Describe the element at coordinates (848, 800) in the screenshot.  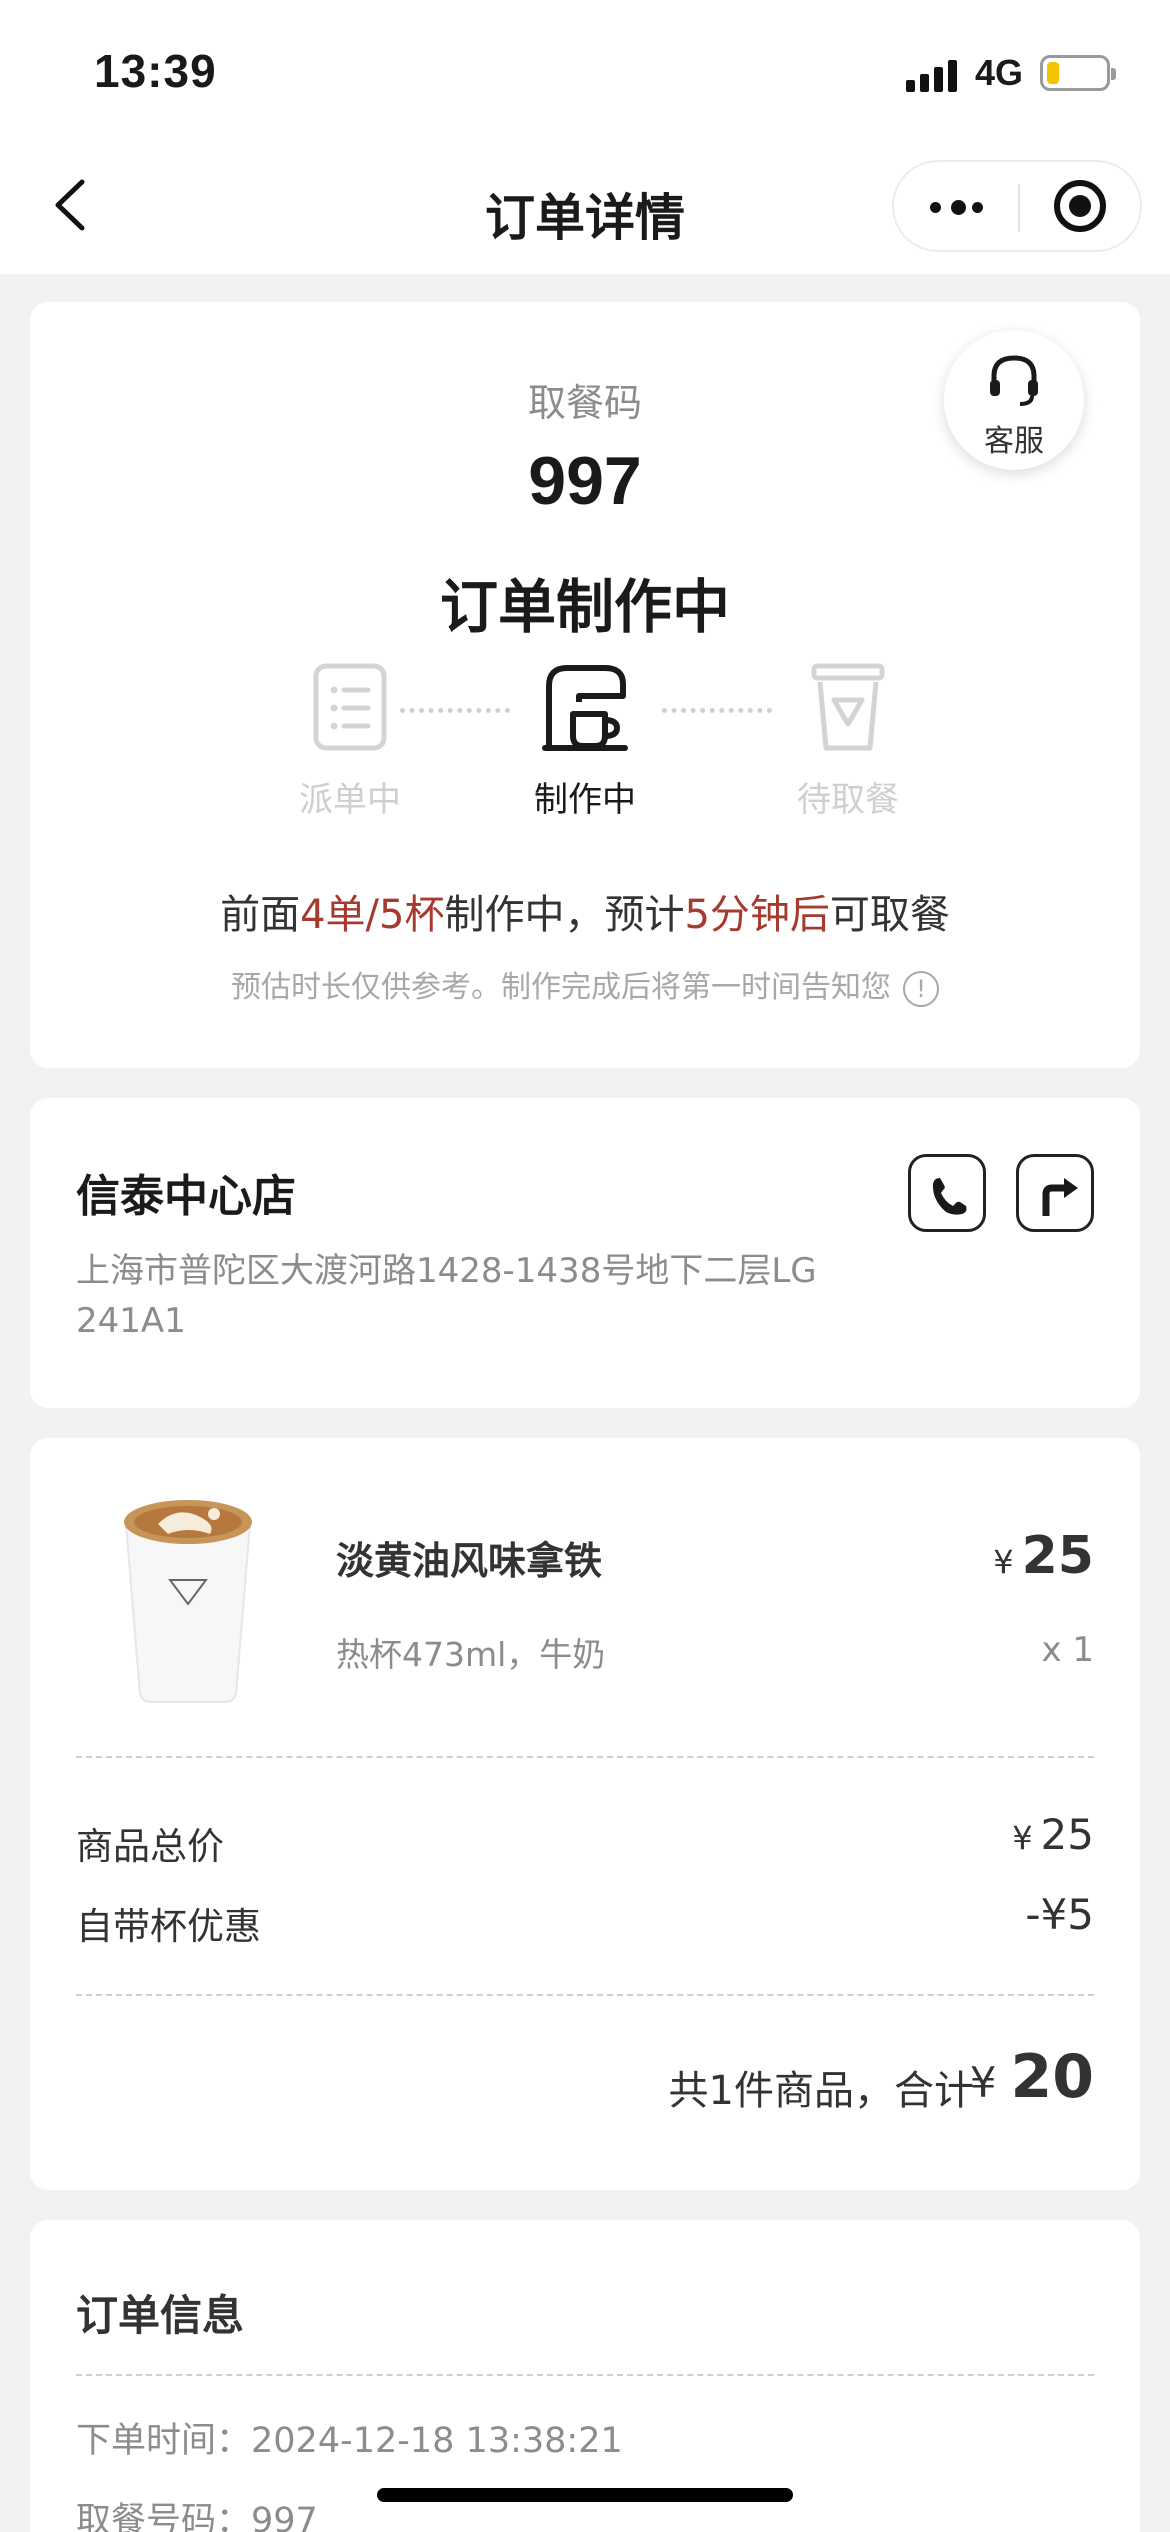
I see `step-label: 待取餐` at that location.